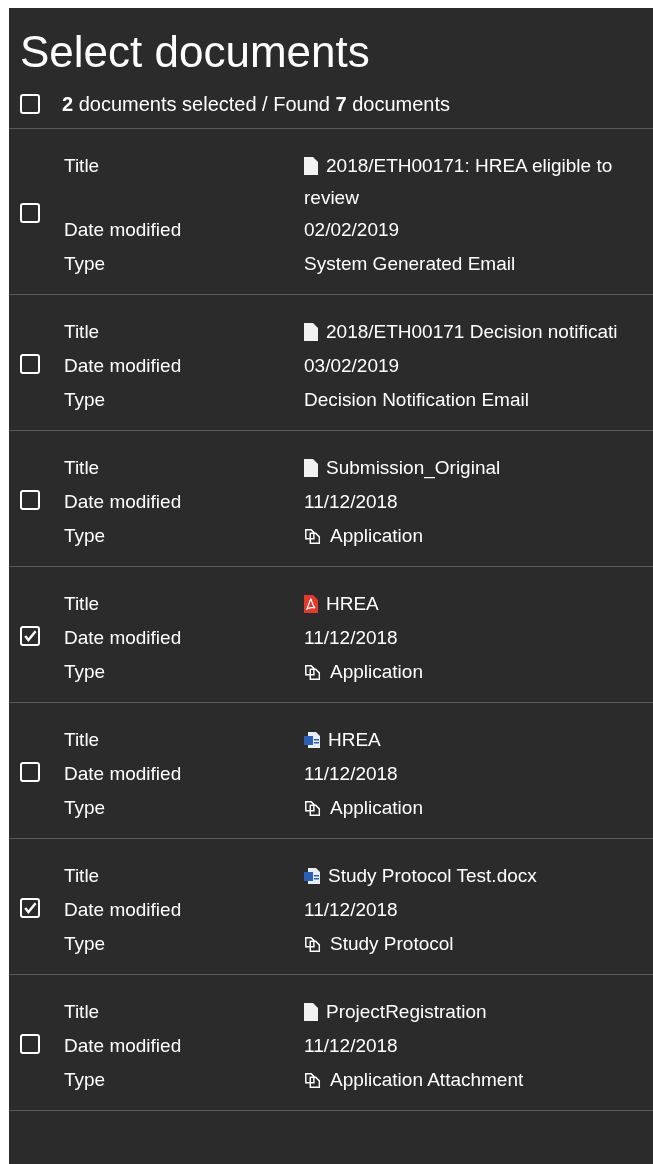 The image size is (653, 1164). I want to click on document-title: review, so click(458, 198).